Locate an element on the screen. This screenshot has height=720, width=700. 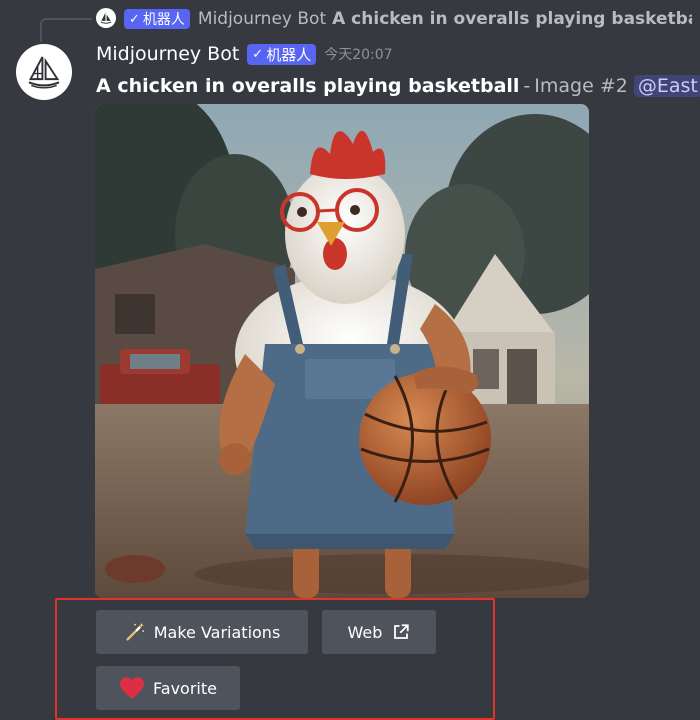
bot-tag: ✓ 机器人 is located at coordinates (282, 54).